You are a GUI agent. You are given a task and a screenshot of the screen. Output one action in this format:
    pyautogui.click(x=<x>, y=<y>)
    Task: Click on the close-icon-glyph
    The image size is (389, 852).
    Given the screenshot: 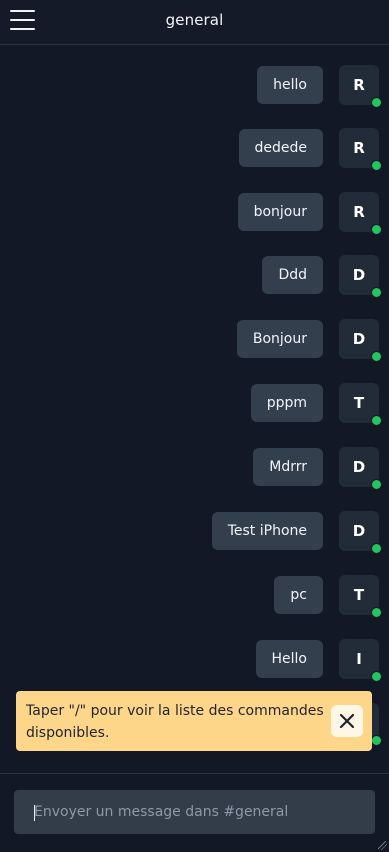 What is the action you would take?
    pyautogui.click(x=347, y=721)
    